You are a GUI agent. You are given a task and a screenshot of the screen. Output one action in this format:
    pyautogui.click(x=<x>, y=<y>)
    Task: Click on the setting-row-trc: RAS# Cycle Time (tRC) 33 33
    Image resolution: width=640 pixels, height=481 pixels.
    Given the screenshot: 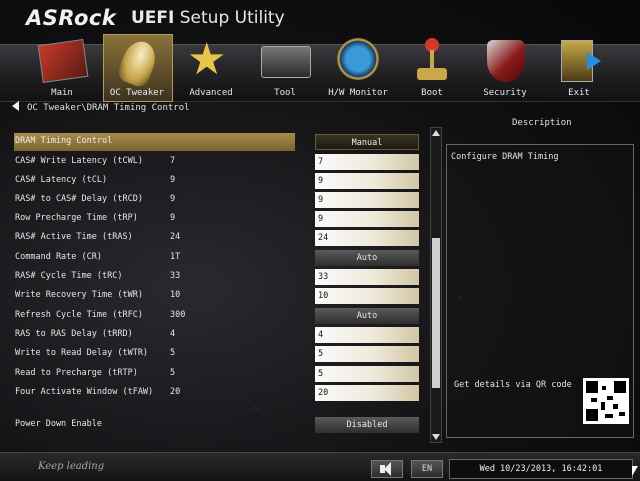 What is the action you would take?
    pyautogui.click(x=219, y=277)
    